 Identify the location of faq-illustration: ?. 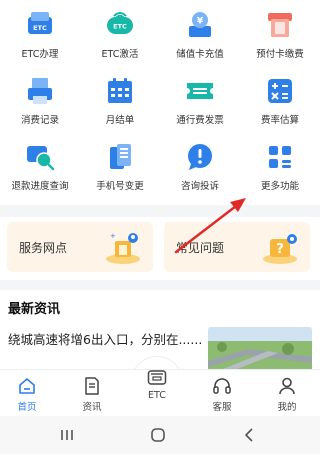
(280, 249).